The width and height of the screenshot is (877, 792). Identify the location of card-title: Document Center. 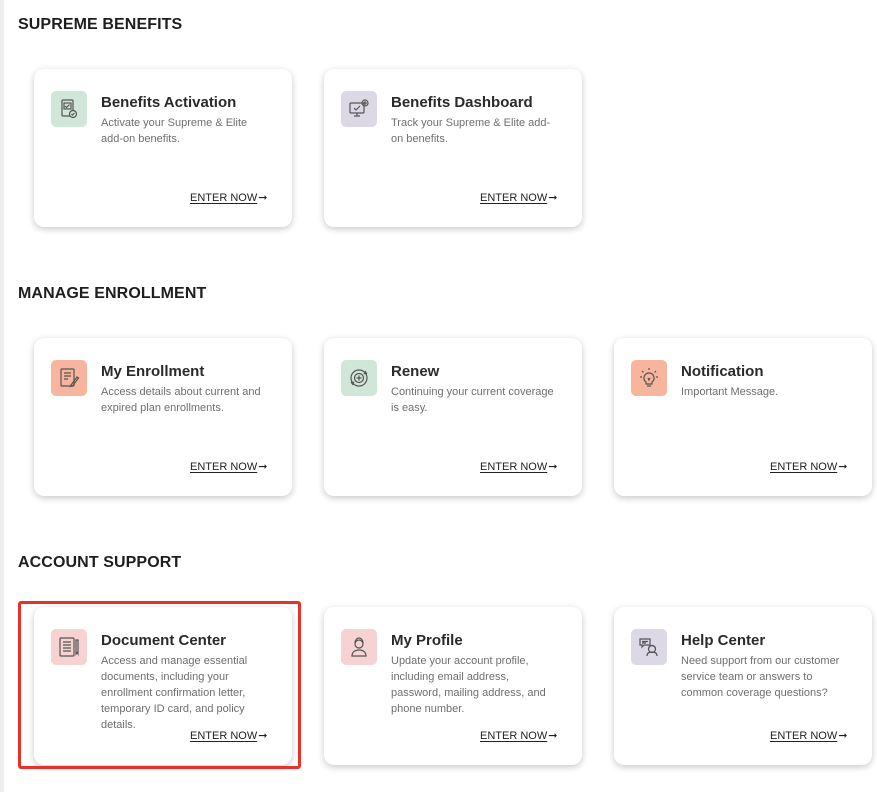
(164, 640).